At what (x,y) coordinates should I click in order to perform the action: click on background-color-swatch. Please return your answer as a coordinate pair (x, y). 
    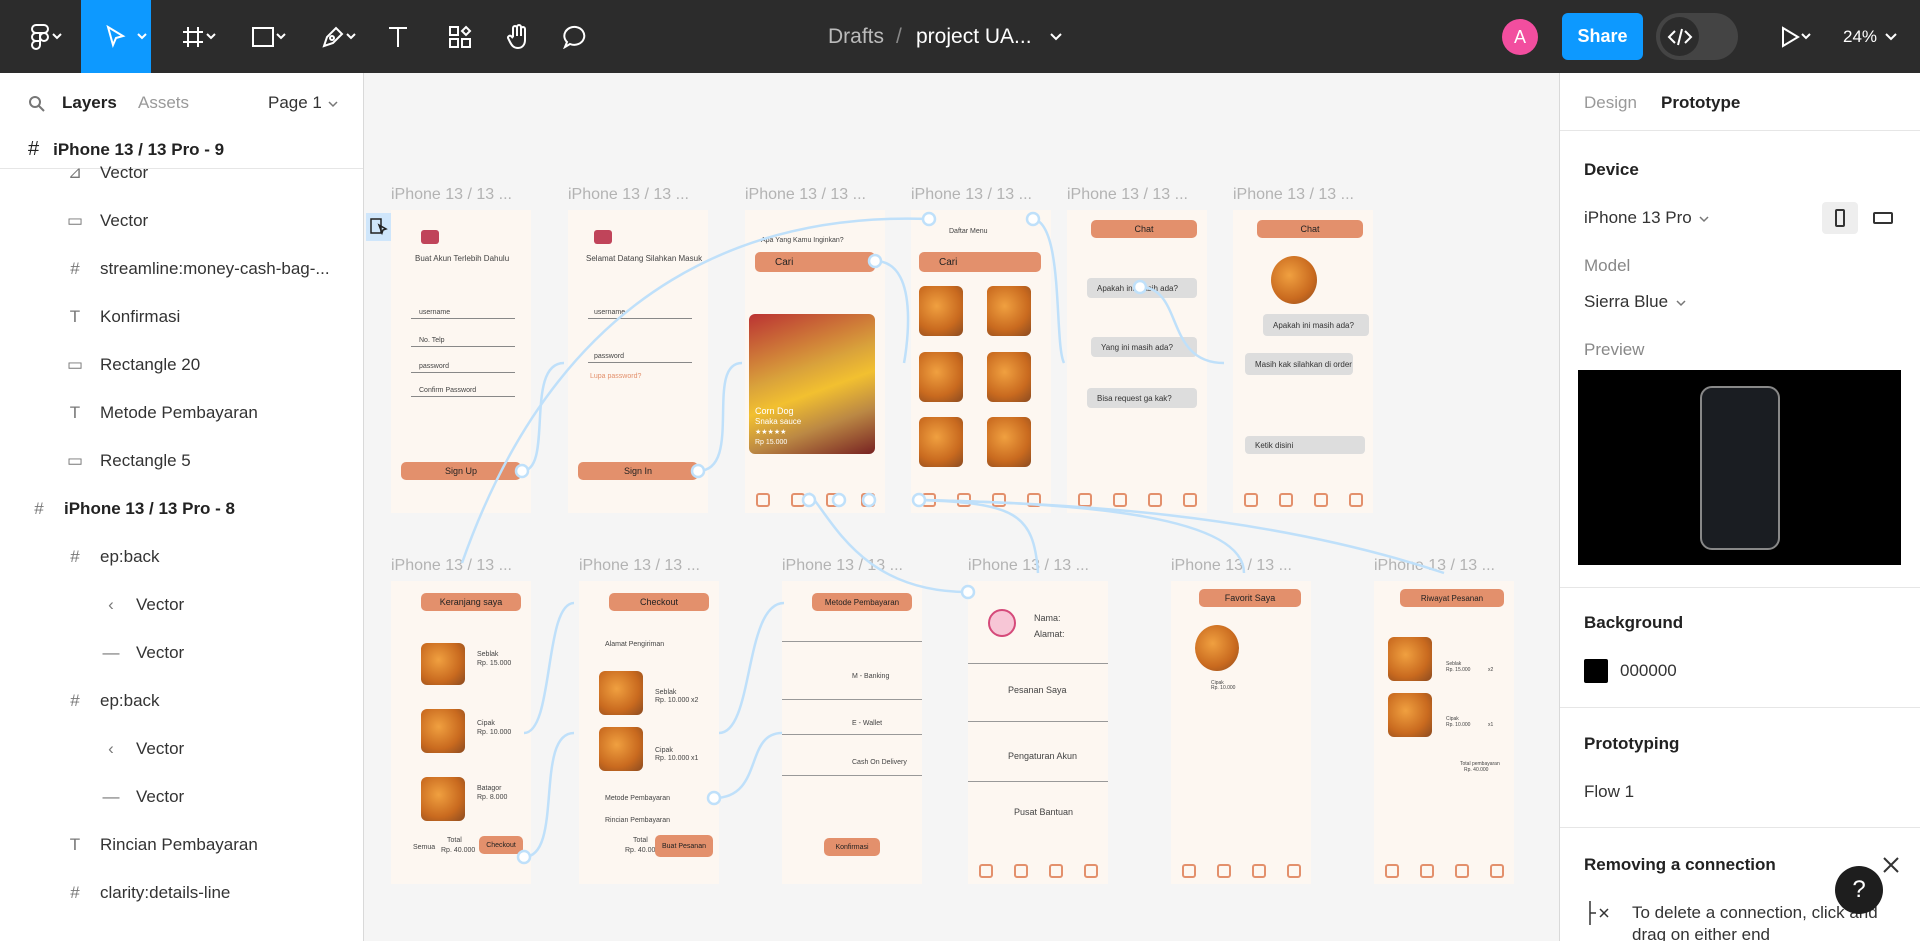
    Looking at the image, I should click on (1596, 671).